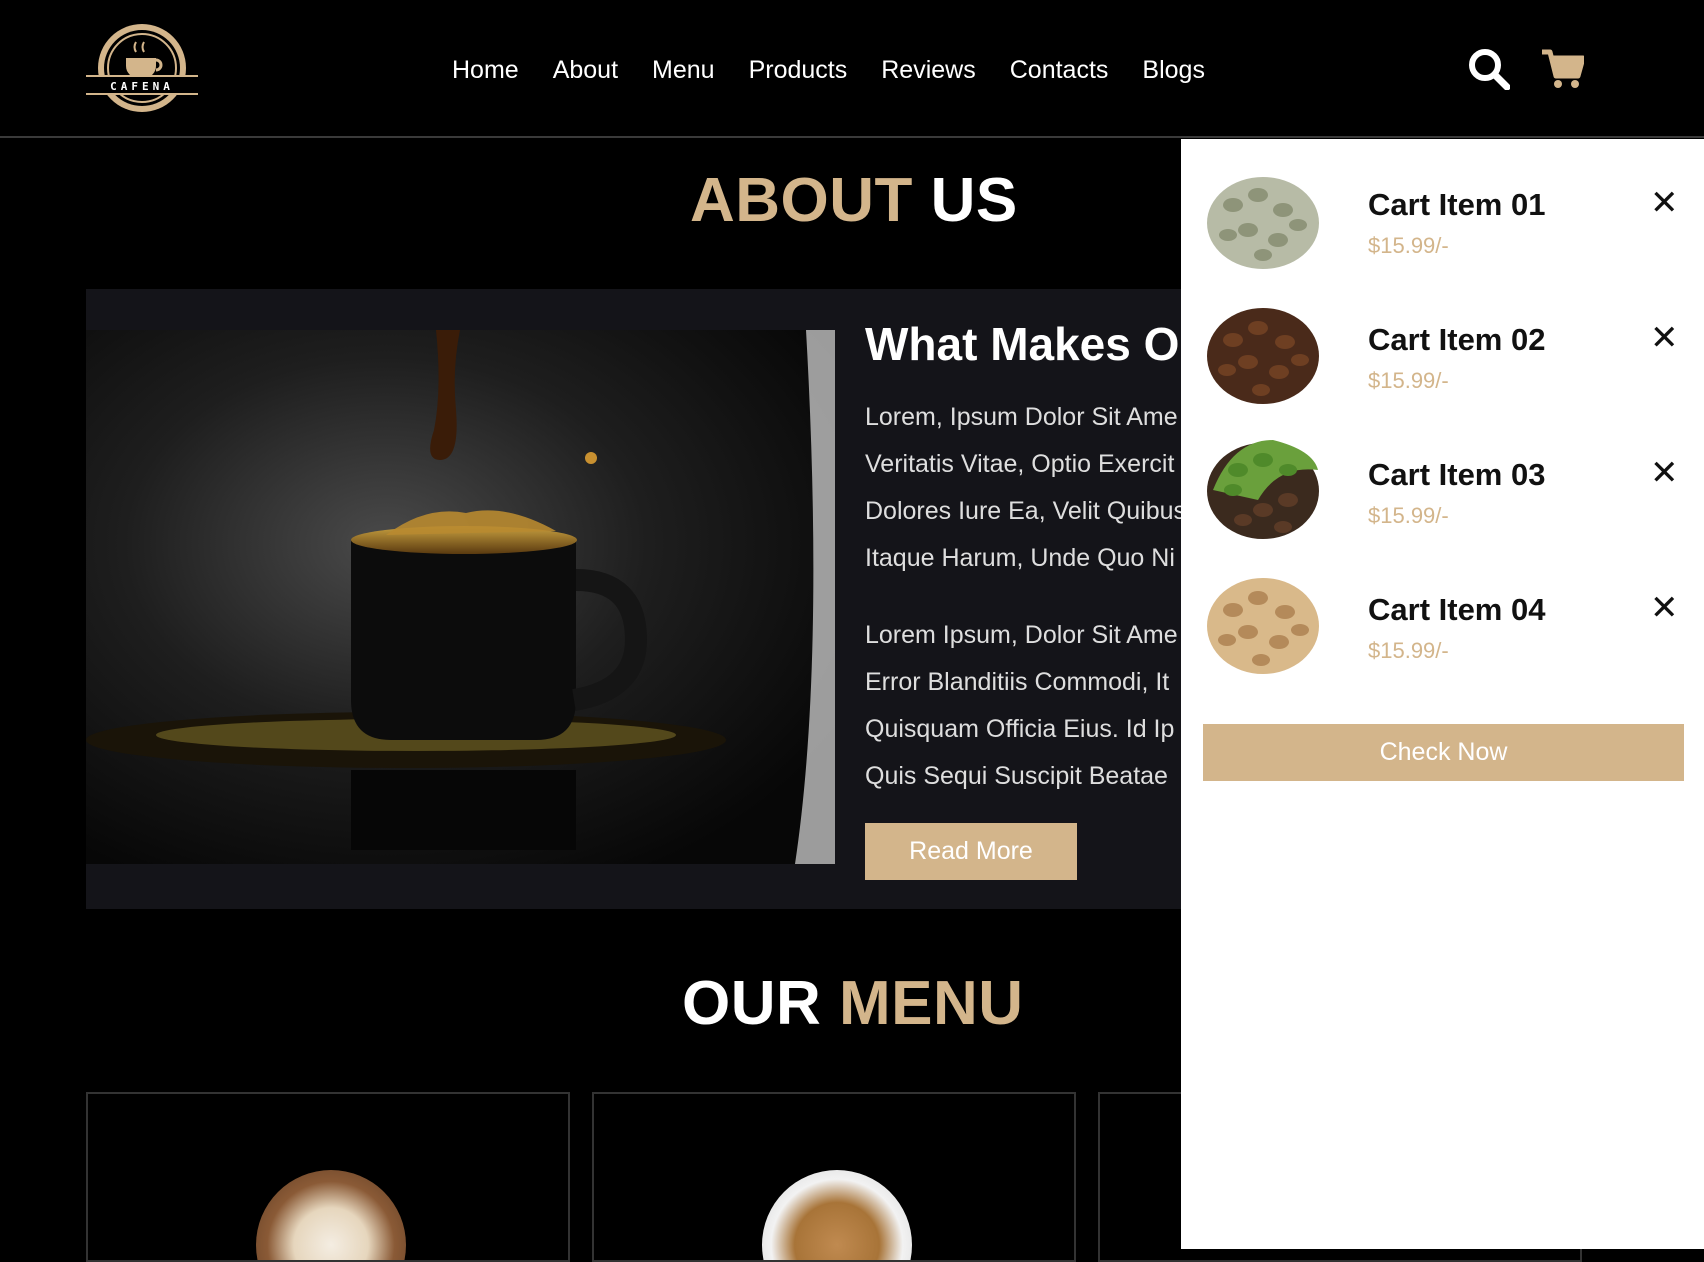 The image size is (1704, 1262). What do you see at coordinates (1263, 223) in the screenshot?
I see `green-coffee-beans-image` at bounding box center [1263, 223].